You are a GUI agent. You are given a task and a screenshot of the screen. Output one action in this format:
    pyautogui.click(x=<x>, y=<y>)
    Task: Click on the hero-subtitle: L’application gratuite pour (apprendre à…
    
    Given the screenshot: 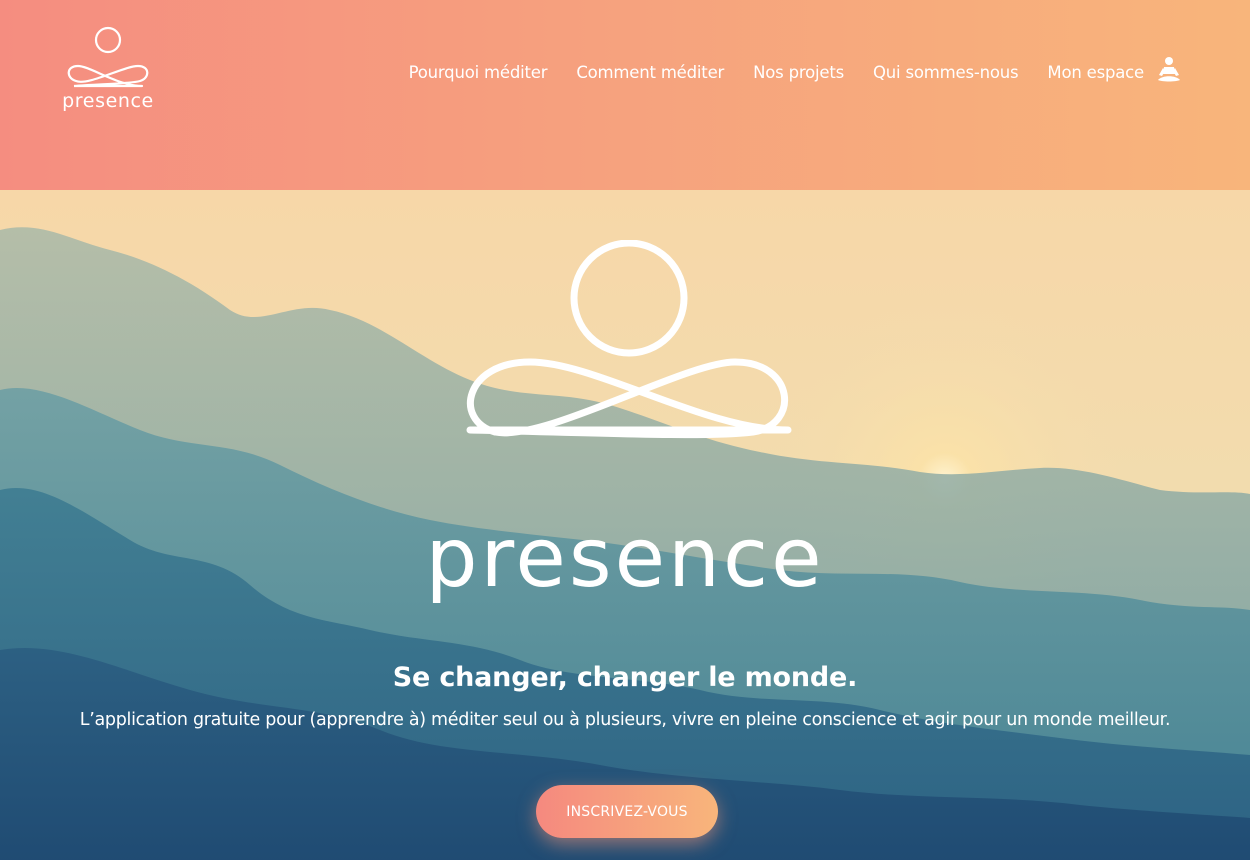 What is the action you would take?
    pyautogui.click(x=625, y=720)
    